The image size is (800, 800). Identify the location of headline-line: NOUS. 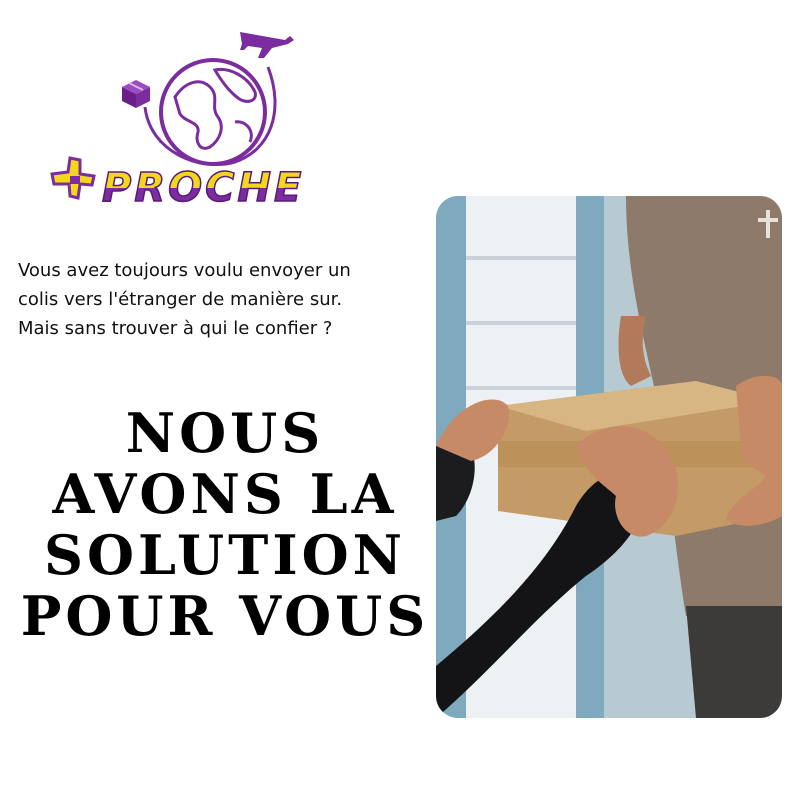
(225, 433).